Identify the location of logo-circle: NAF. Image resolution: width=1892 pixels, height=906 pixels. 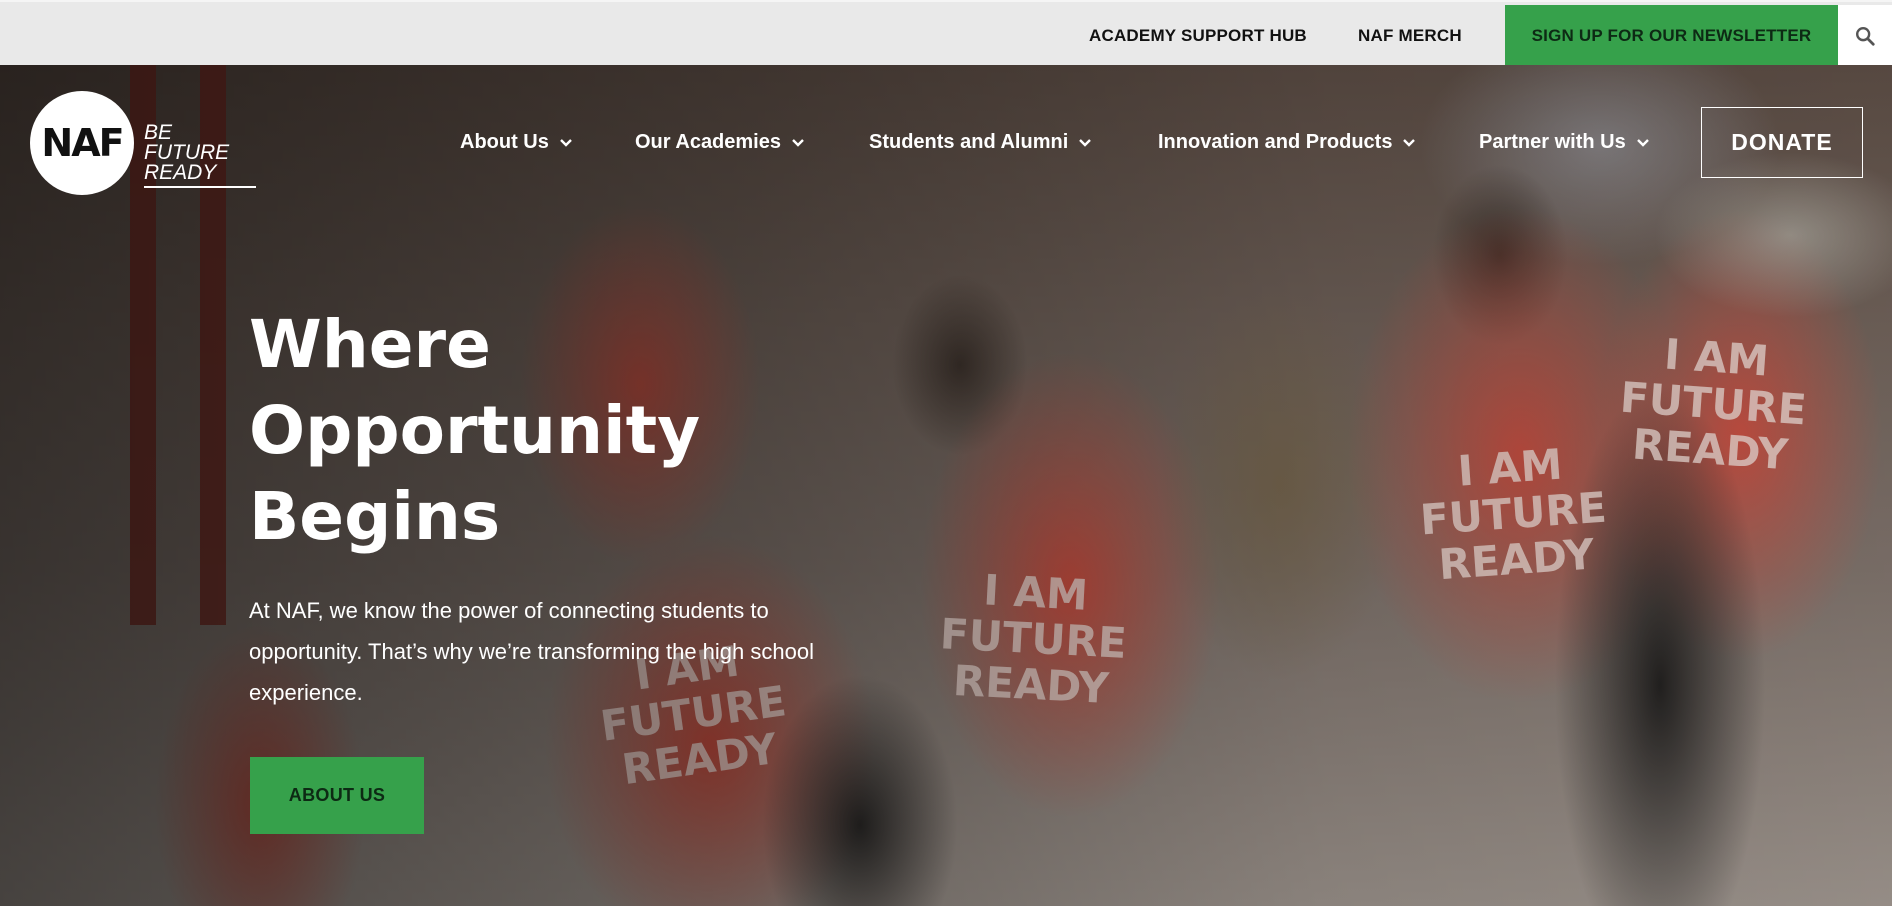
(82, 143).